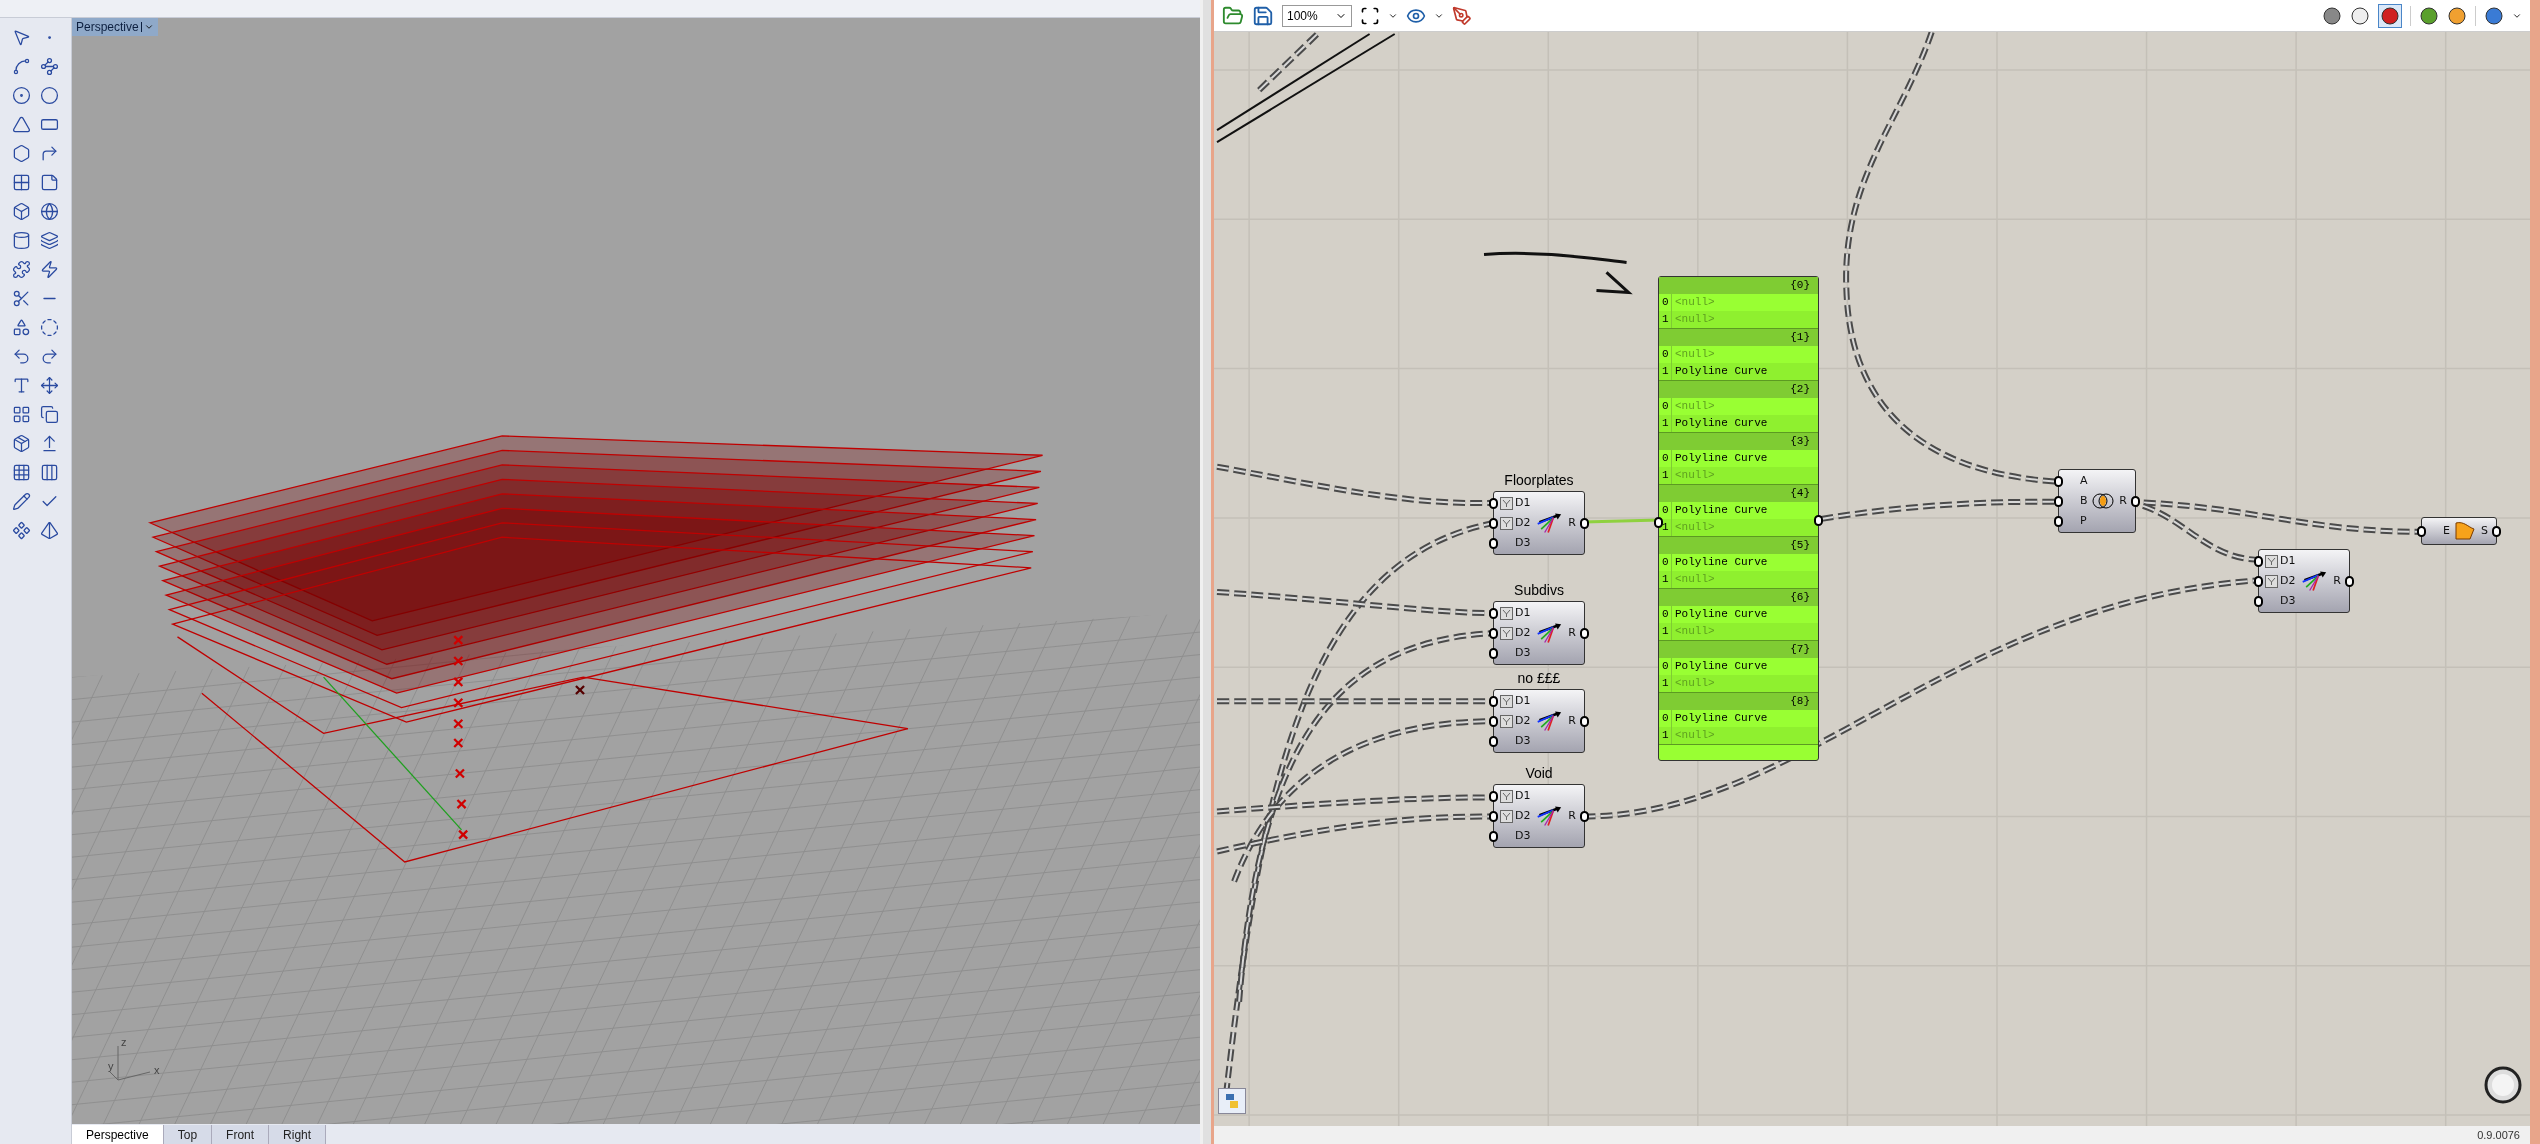 Image resolution: width=2540 pixels, height=1144 pixels. I want to click on diamond-shapes-icon, so click(22, 530).